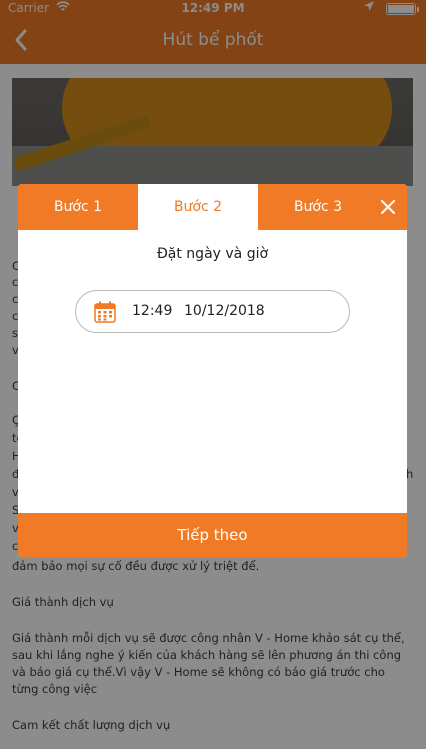  I want to click on tab-step-1: Bước 1, so click(78, 207).